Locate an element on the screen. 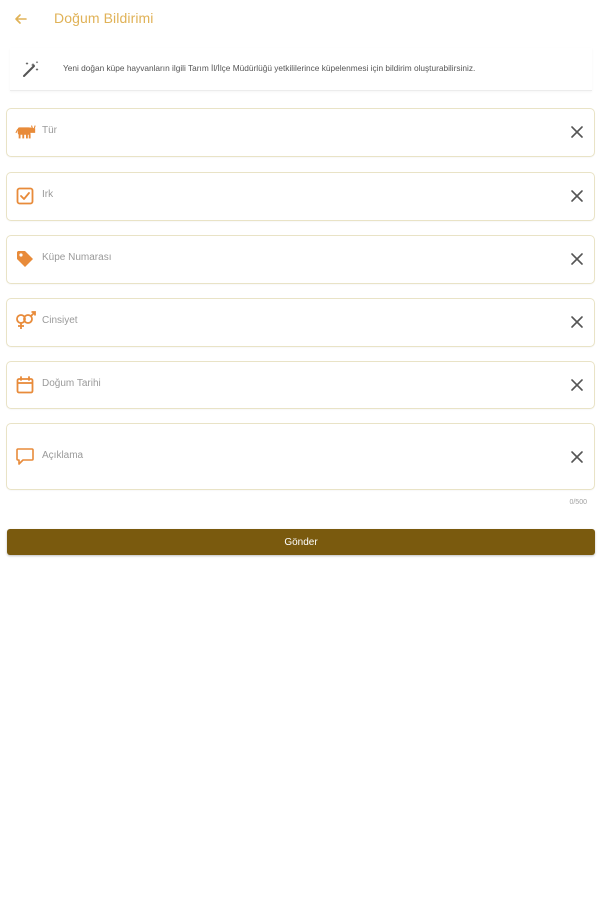 The width and height of the screenshot is (601, 900). comment-icon is located at coordinates (25, 456).